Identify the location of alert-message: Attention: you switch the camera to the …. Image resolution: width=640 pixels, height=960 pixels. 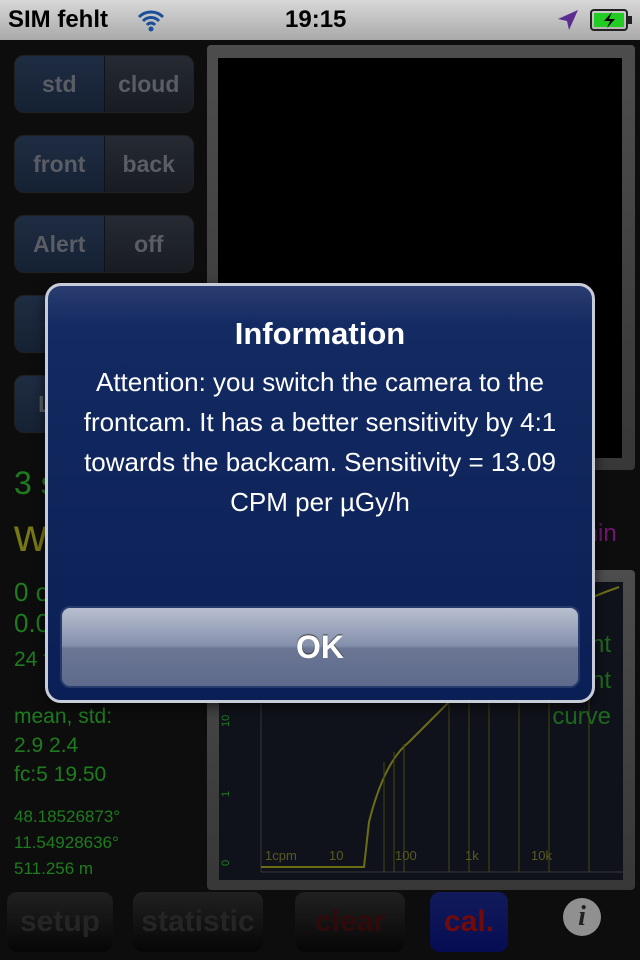
(320, 442).